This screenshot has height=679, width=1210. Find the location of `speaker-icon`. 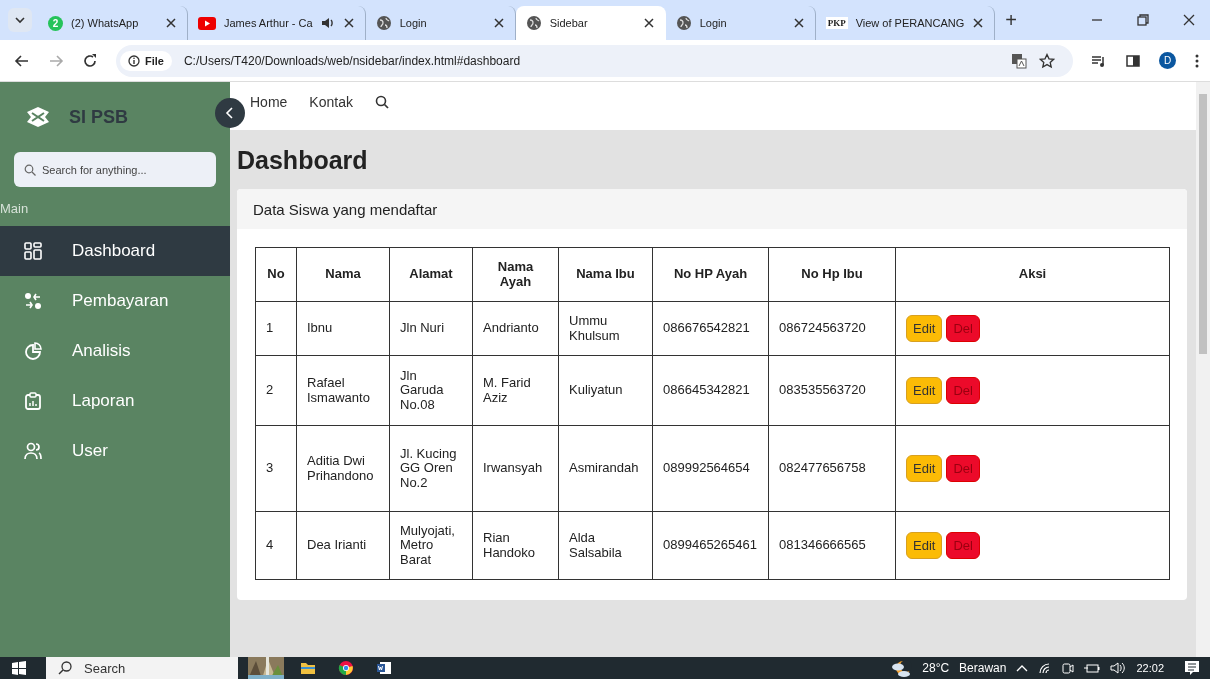

speaker-icon is located at coordinates (327, 23).